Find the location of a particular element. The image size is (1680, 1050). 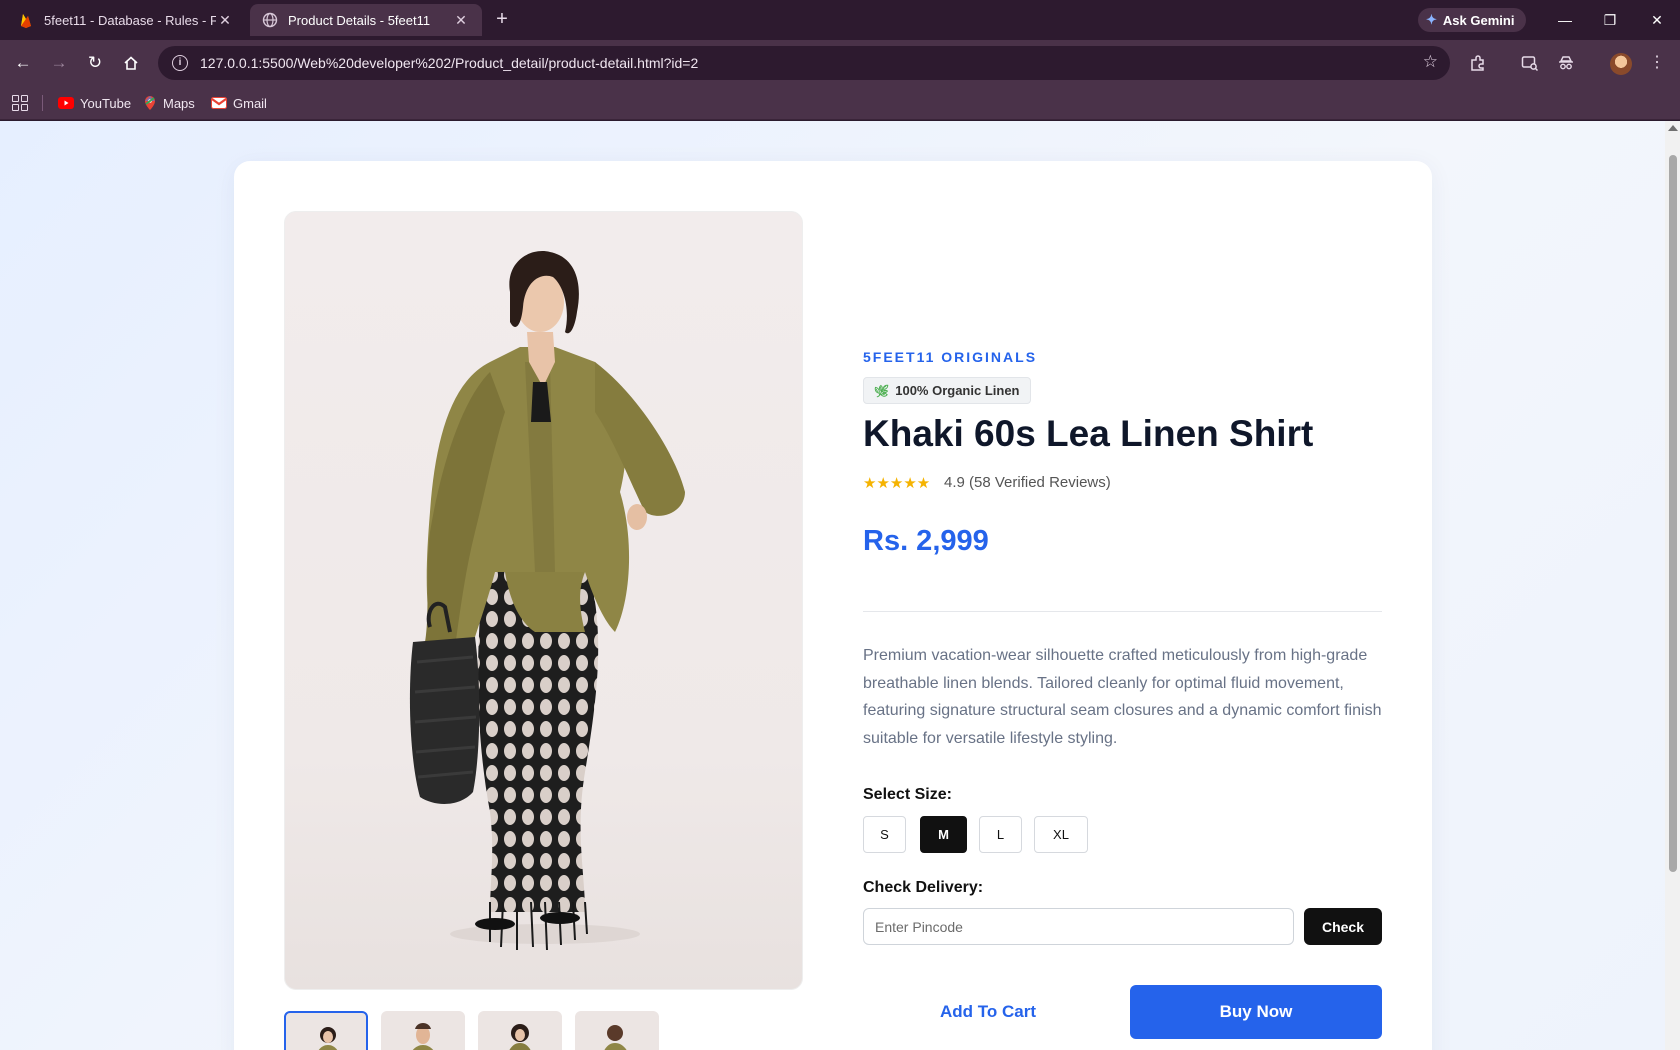

ask-gemini-button: ✦ Ask Gemini is located at coordinates (1472, 20).